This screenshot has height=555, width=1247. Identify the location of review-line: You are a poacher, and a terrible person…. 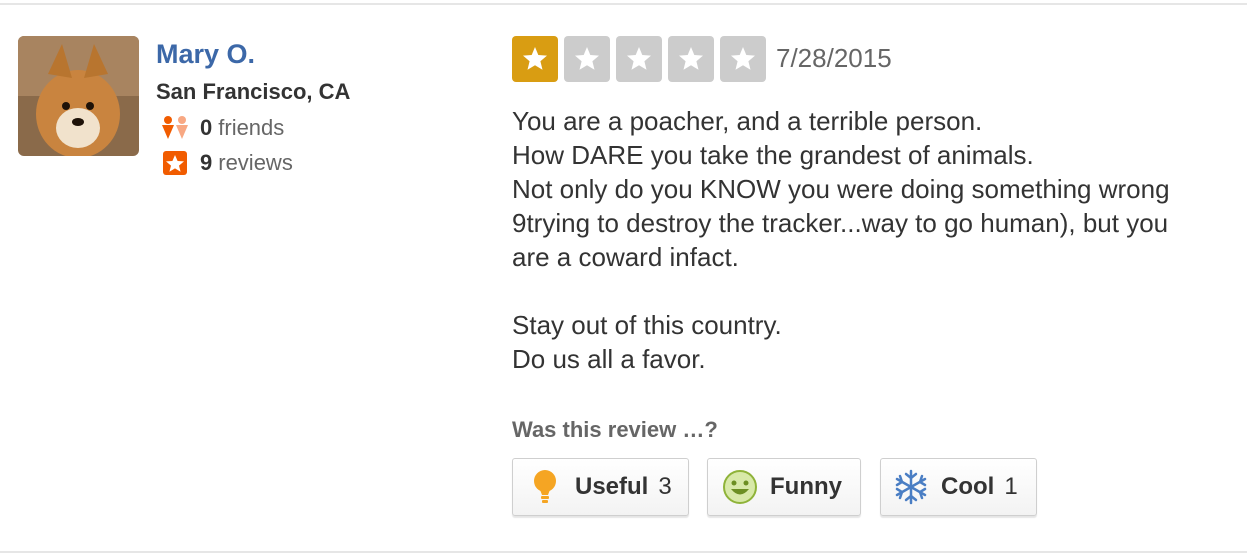
(747, 121).